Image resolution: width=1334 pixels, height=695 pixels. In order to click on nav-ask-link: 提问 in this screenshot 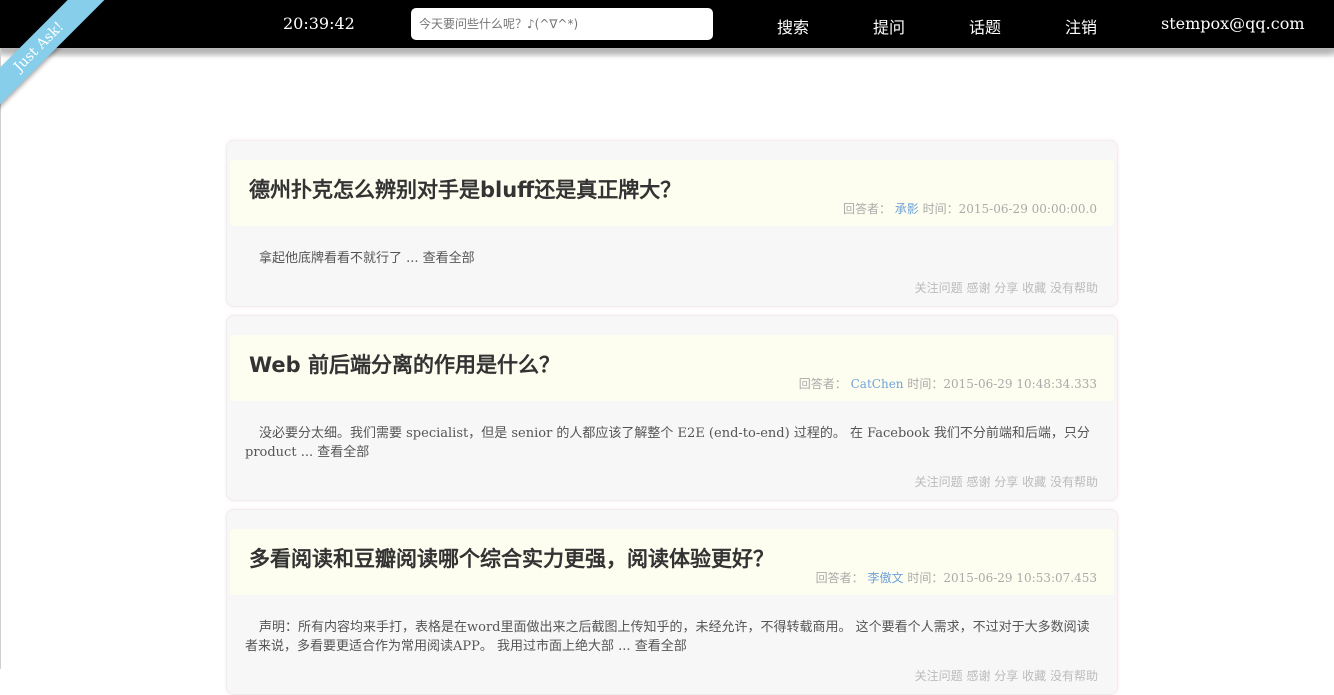, I will do `click(889, 26)`.